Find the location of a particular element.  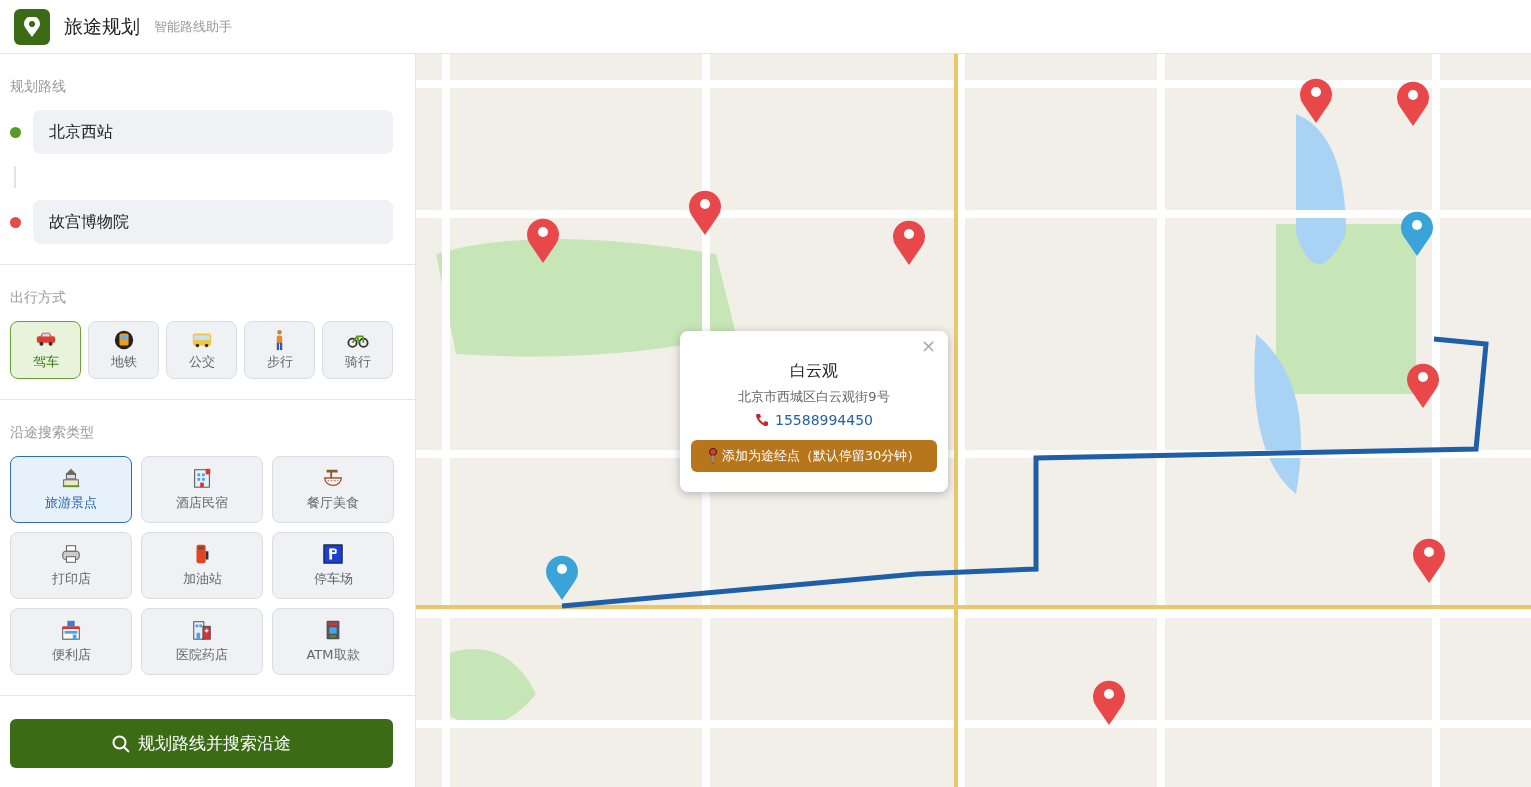

search-type-button: 便利店 is located at coordinates (71, 641).